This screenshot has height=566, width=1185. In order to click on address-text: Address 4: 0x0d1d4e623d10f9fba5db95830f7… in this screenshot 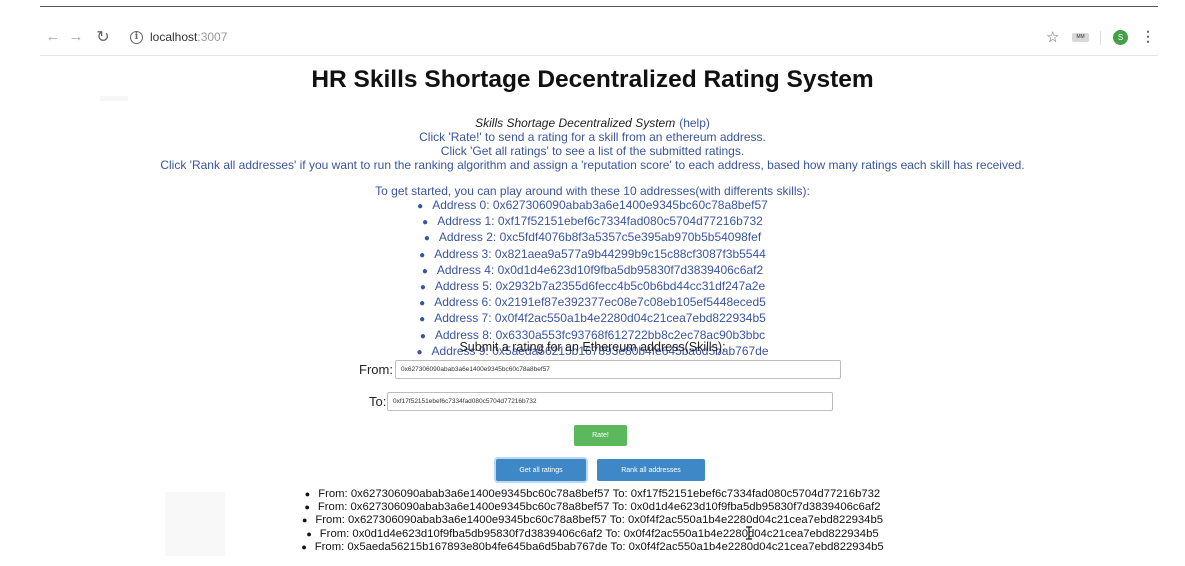, I will do `click(600, 269)`.